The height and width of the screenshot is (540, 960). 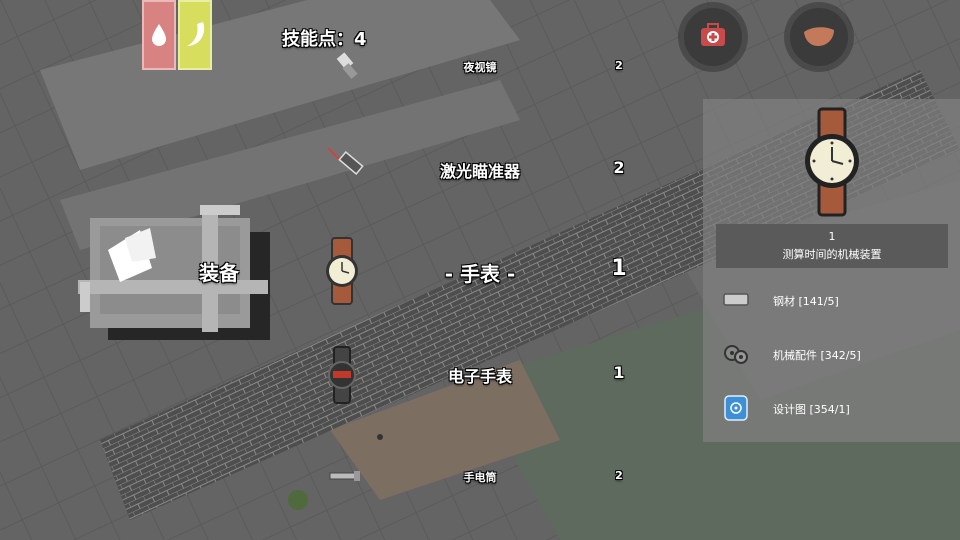 I want to click on mechanical-parts-icon, so click(x=736, y=354).